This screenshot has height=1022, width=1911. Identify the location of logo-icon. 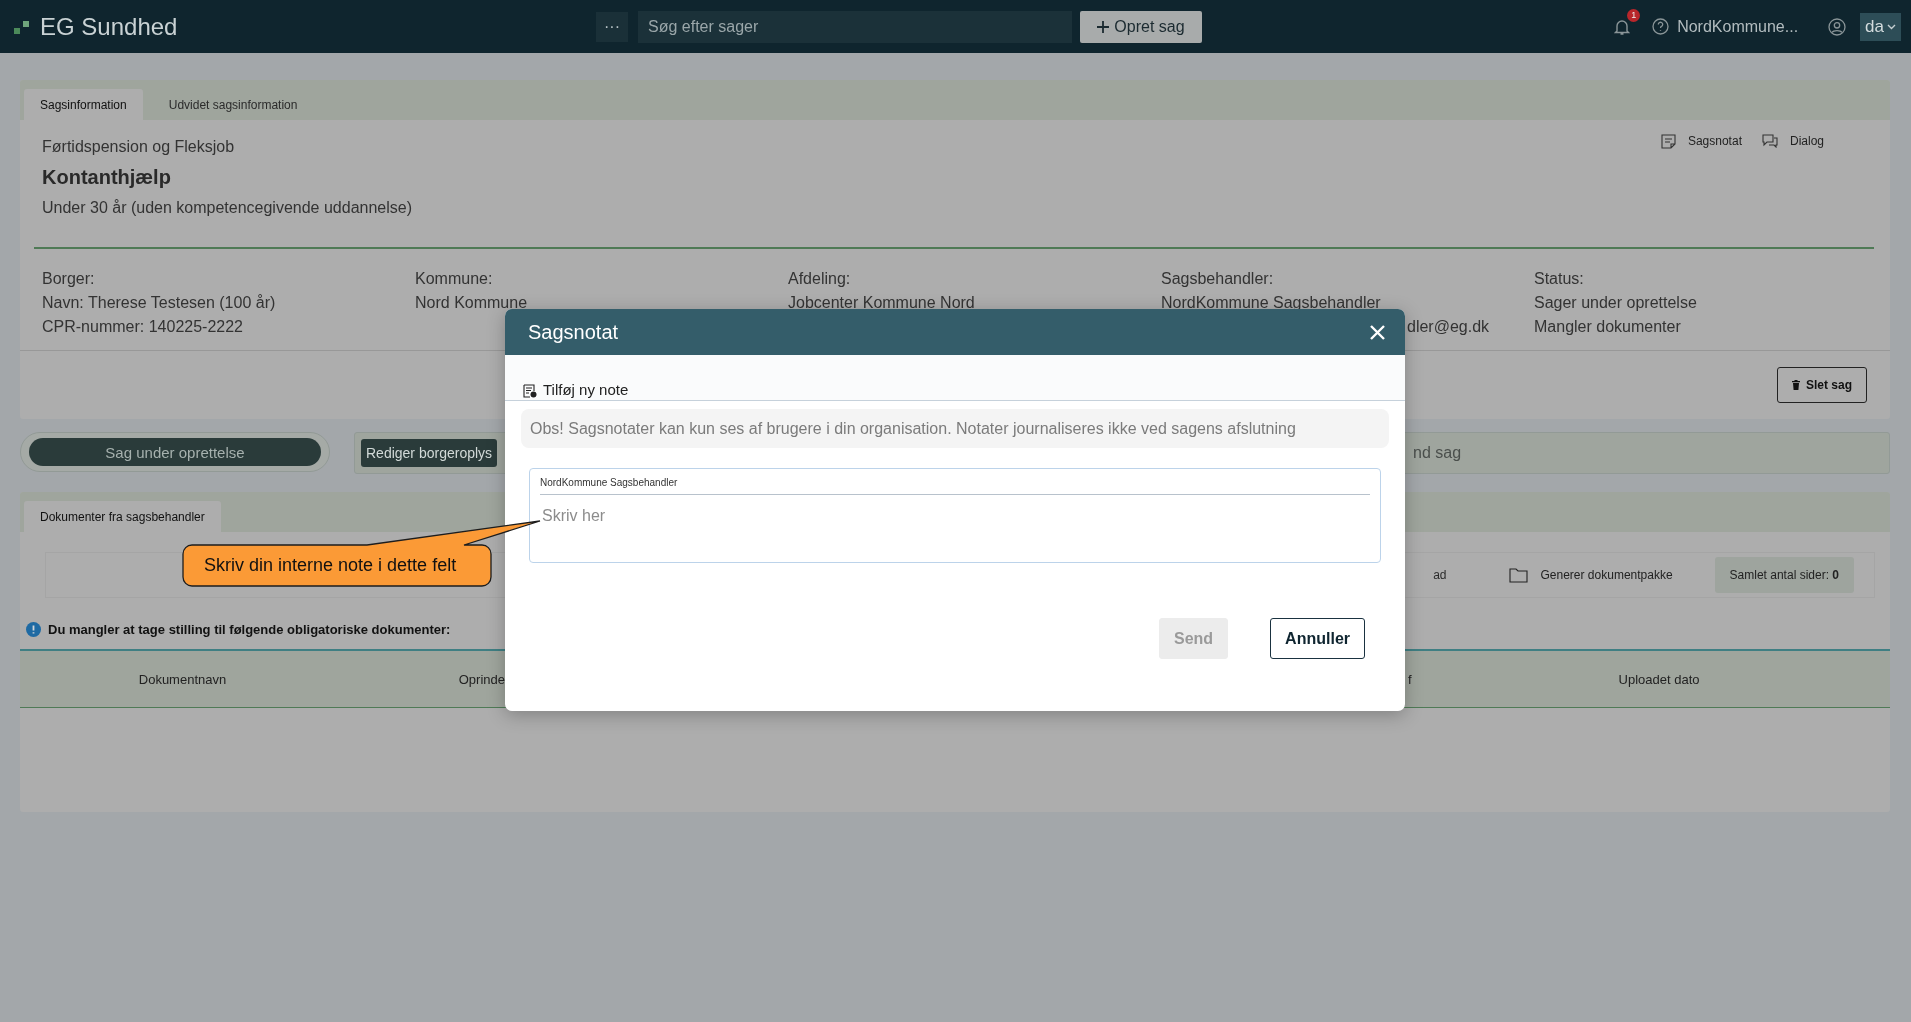
(23, 26).